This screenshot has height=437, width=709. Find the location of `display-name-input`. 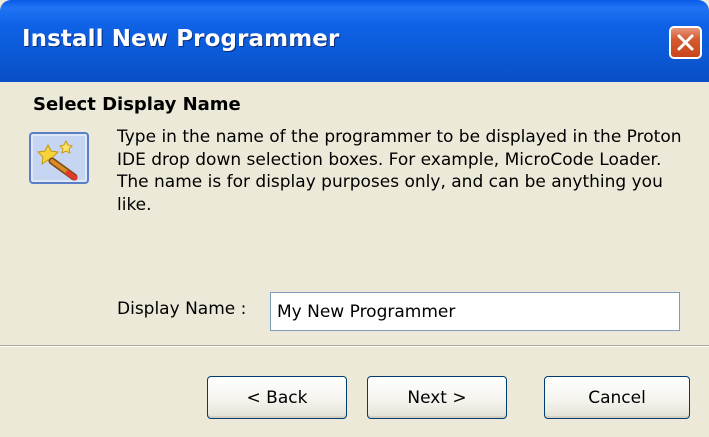

display-name-input is located at coordinates (475, 311).